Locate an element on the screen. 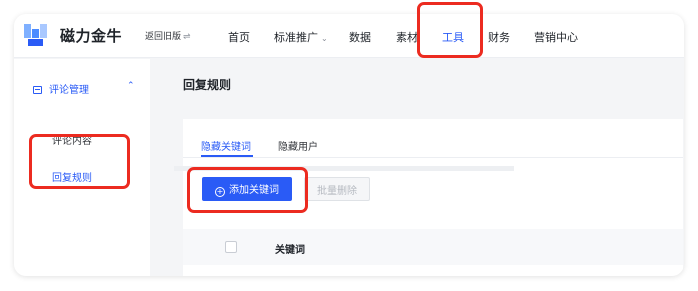  nav-standard-promotion-label: 标准推广 is located at coordinates (296, 37).